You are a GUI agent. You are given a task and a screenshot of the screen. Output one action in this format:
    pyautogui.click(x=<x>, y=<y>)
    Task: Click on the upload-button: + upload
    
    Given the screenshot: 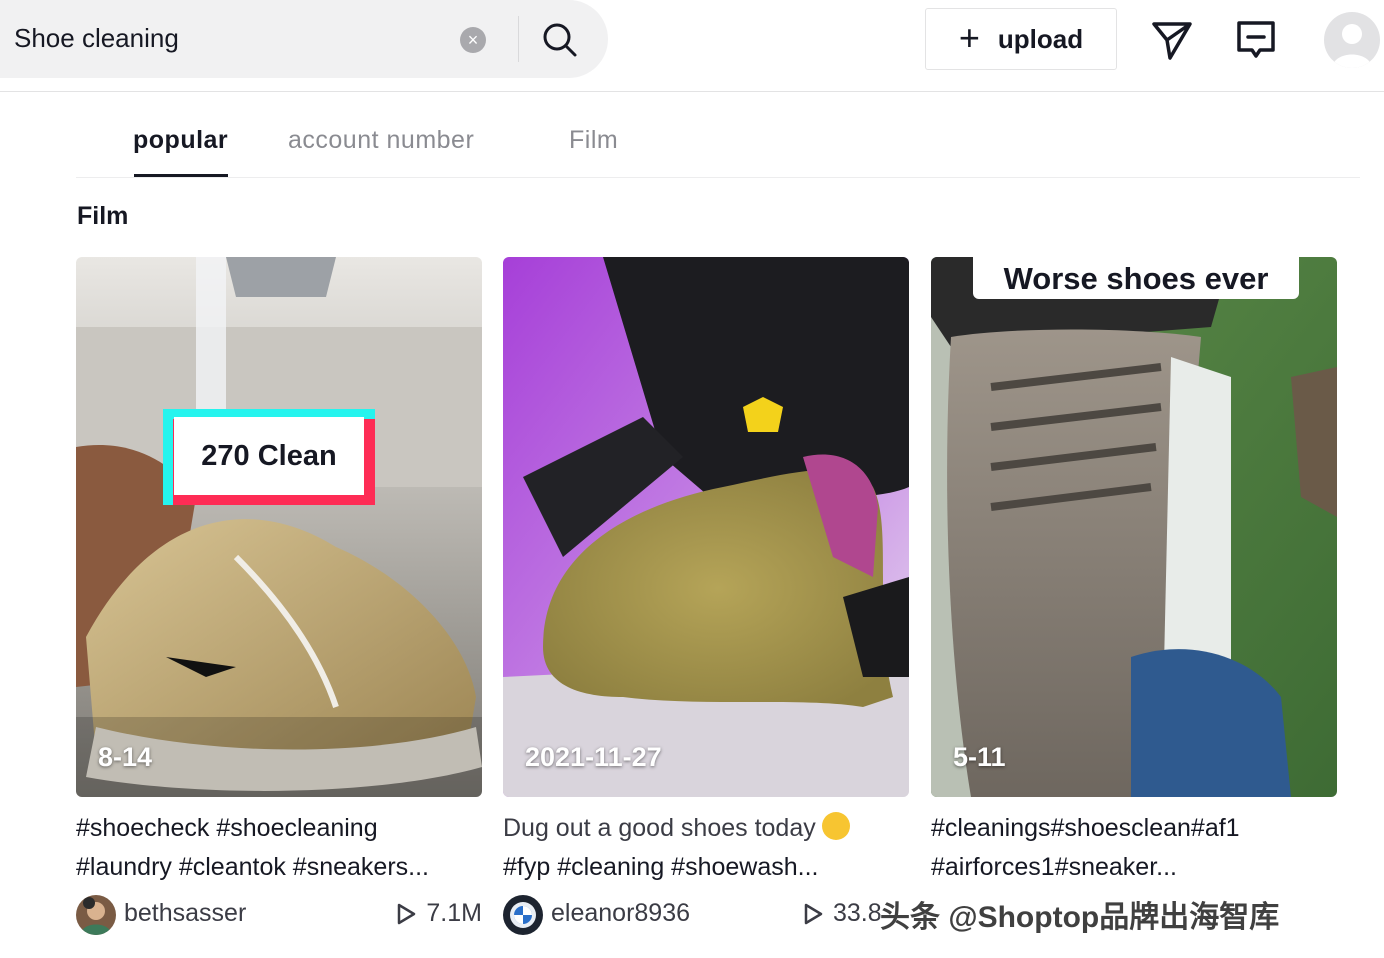 What is the action you would take?
    pyautogui.click(x=1021, y=39)
    